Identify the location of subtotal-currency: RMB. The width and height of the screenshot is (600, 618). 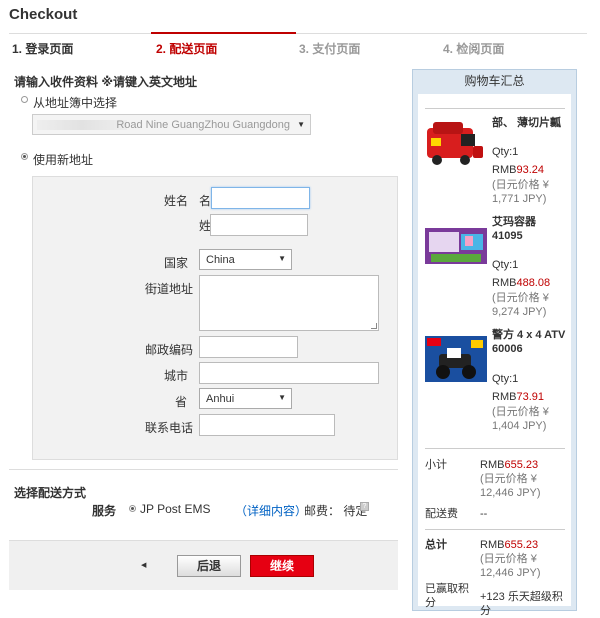
(492, 465).